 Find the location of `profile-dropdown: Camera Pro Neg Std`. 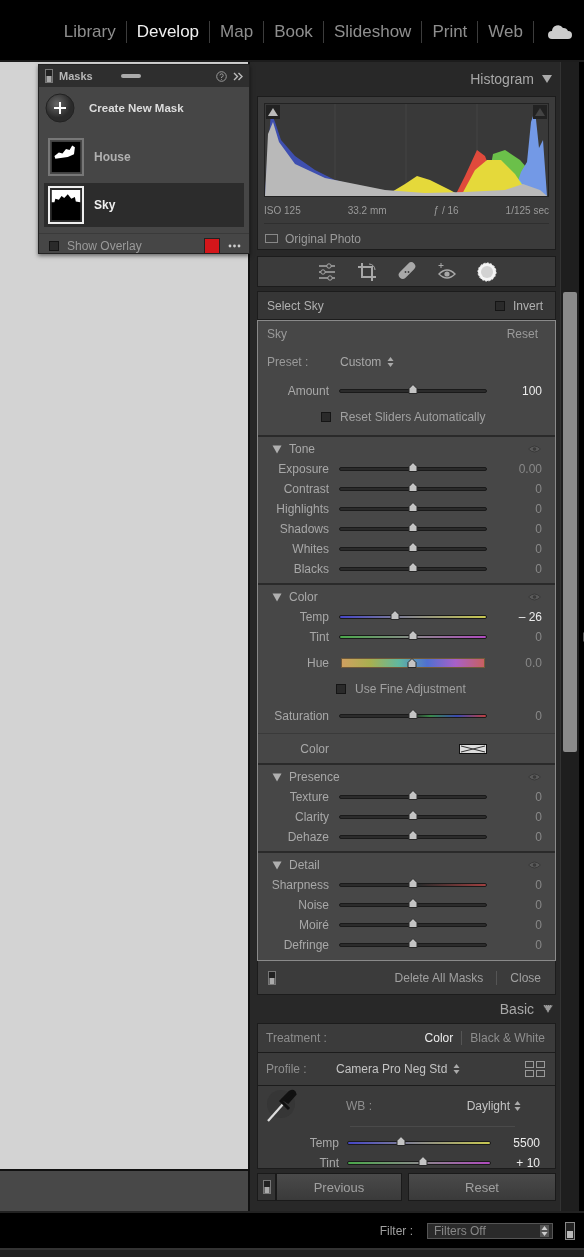

profile-dropdown: Camera Pro Neg Std is located at coordinates (392, 1069).